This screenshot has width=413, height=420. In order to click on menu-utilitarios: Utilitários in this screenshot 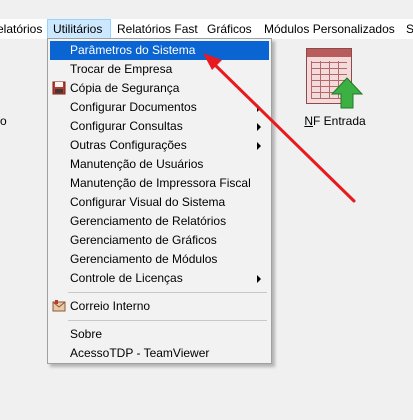, I will do `click(79, 29)`.